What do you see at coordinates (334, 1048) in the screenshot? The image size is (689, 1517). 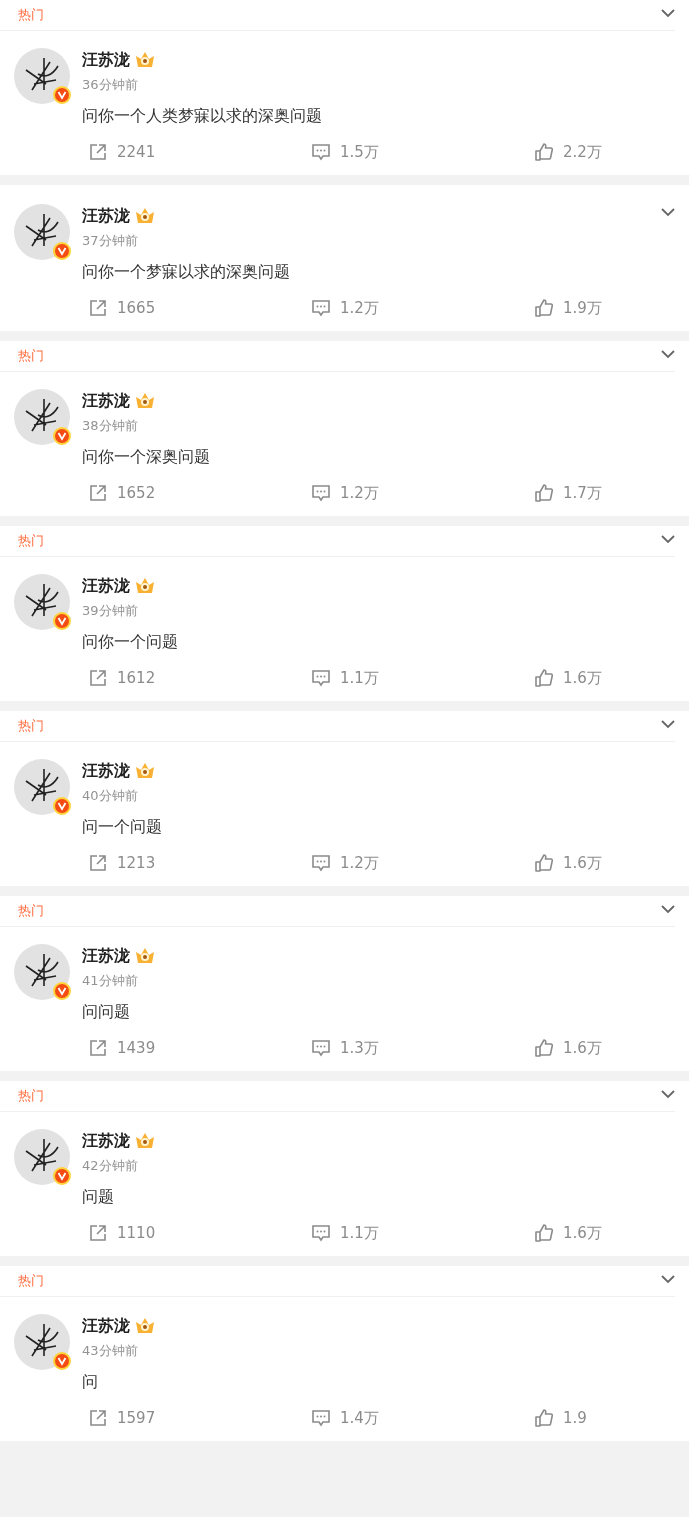 I see `comment-button: 1.3万` at bounding box center [334, 1048].